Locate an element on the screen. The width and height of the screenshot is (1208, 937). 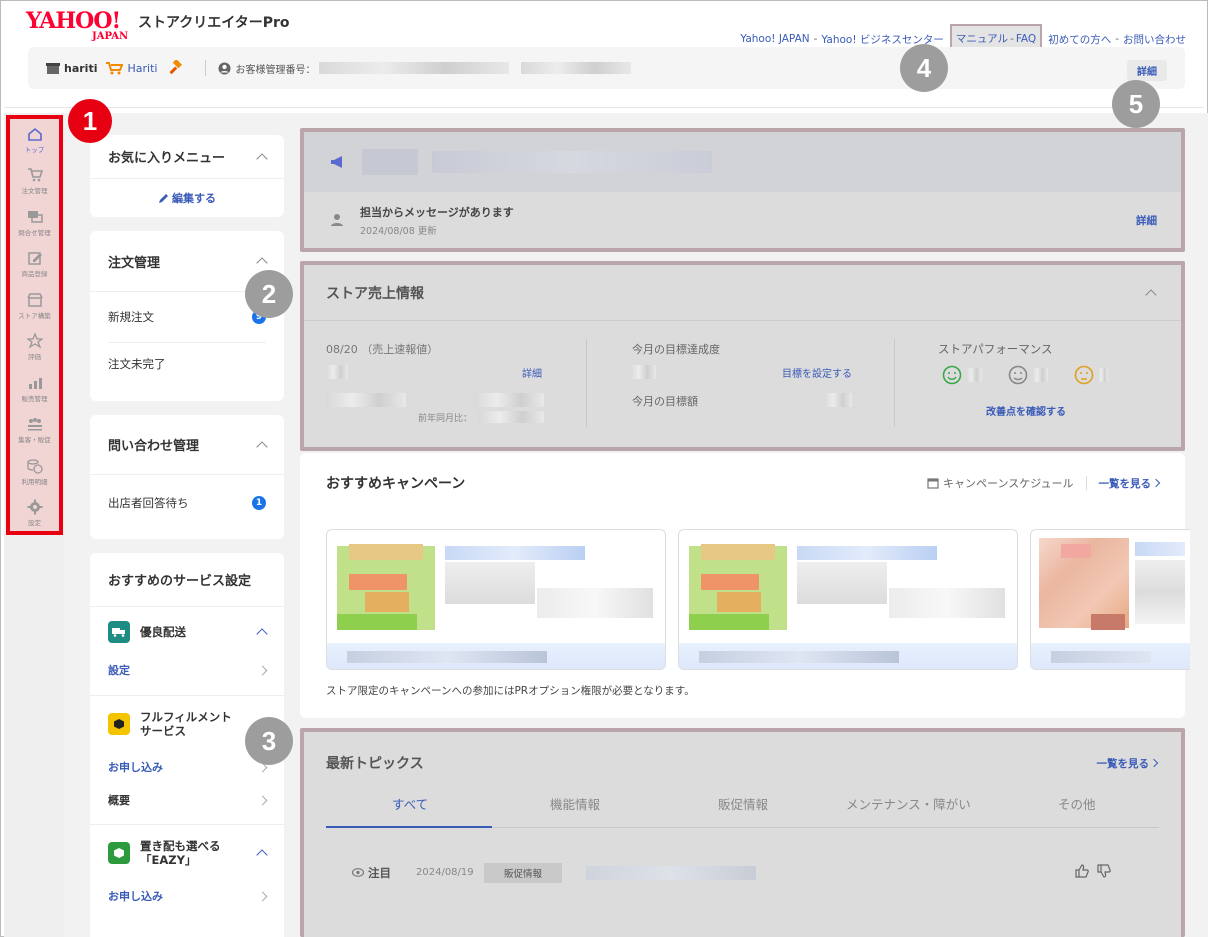
store-name: Hariti is located at coordinates (145, 68).